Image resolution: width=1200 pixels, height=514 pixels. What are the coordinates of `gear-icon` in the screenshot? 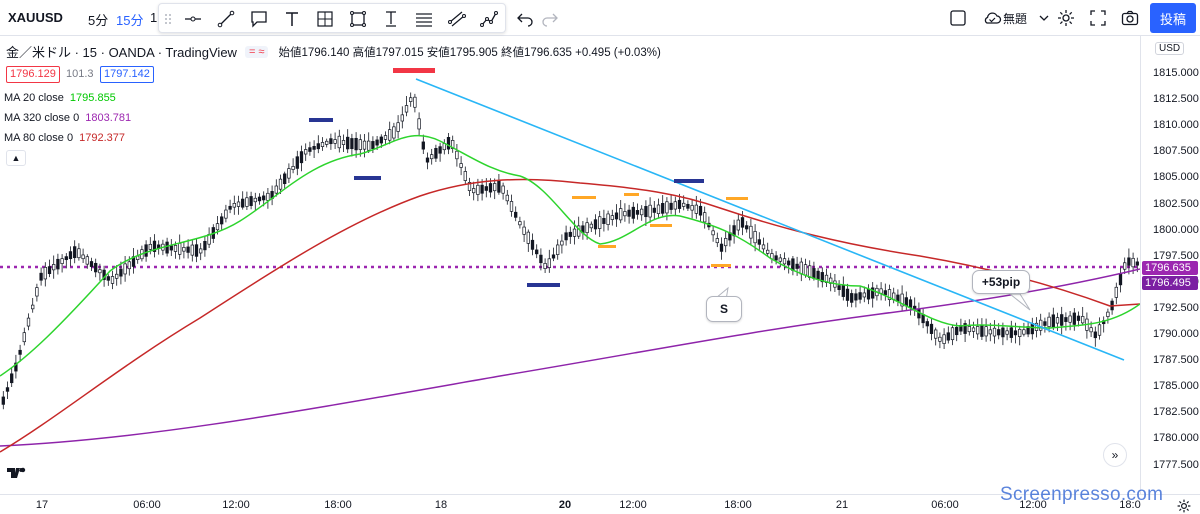 It's located at (1066, 18).